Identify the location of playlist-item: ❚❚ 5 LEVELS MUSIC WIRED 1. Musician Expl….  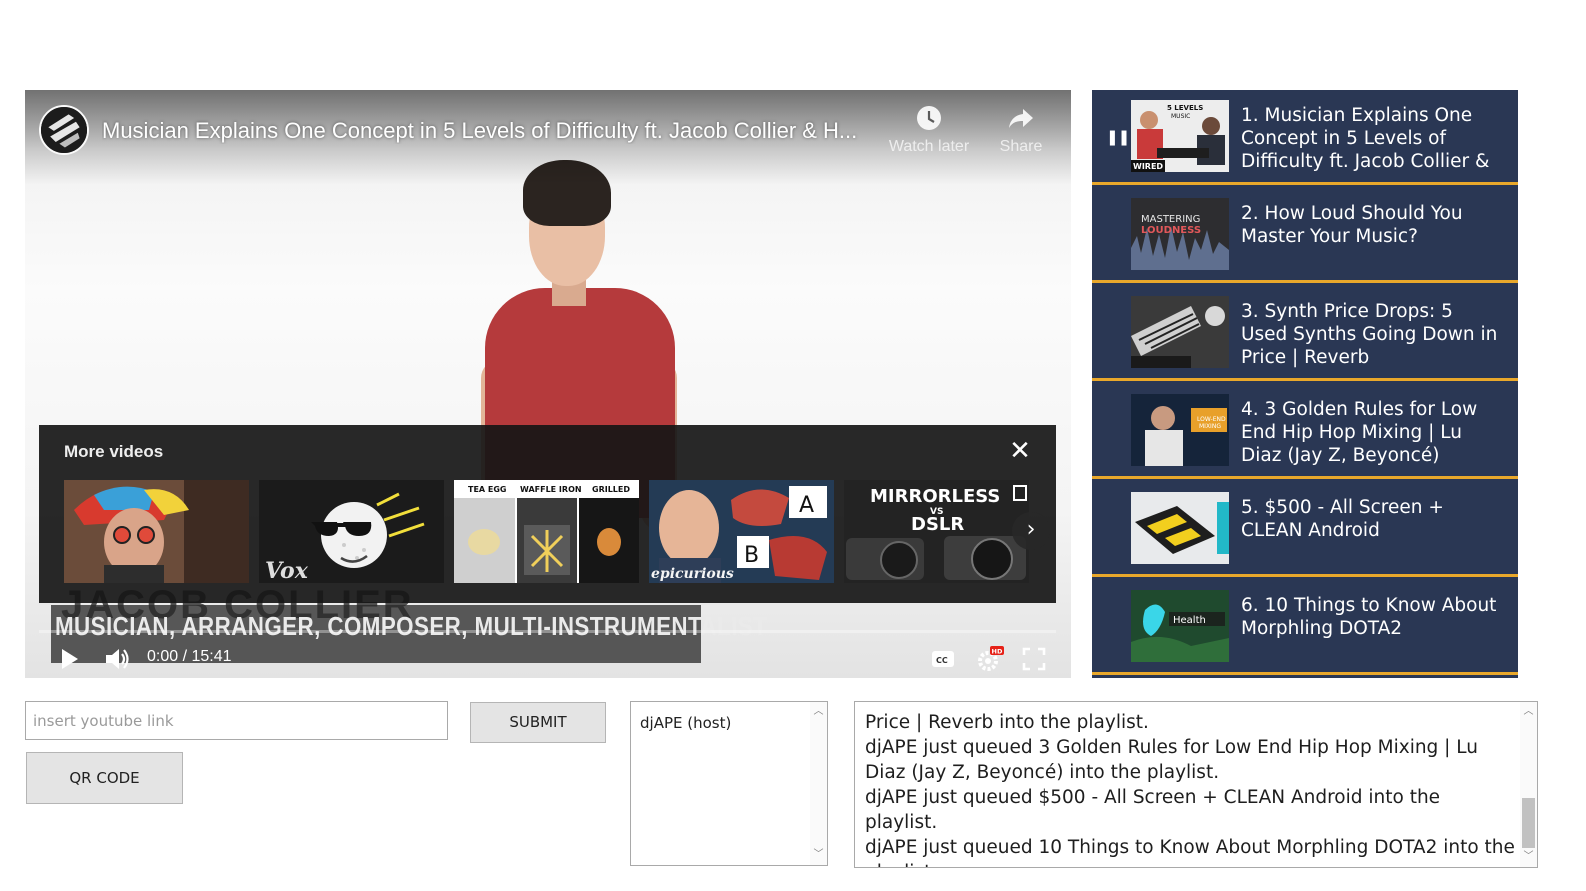
(1305, 137).